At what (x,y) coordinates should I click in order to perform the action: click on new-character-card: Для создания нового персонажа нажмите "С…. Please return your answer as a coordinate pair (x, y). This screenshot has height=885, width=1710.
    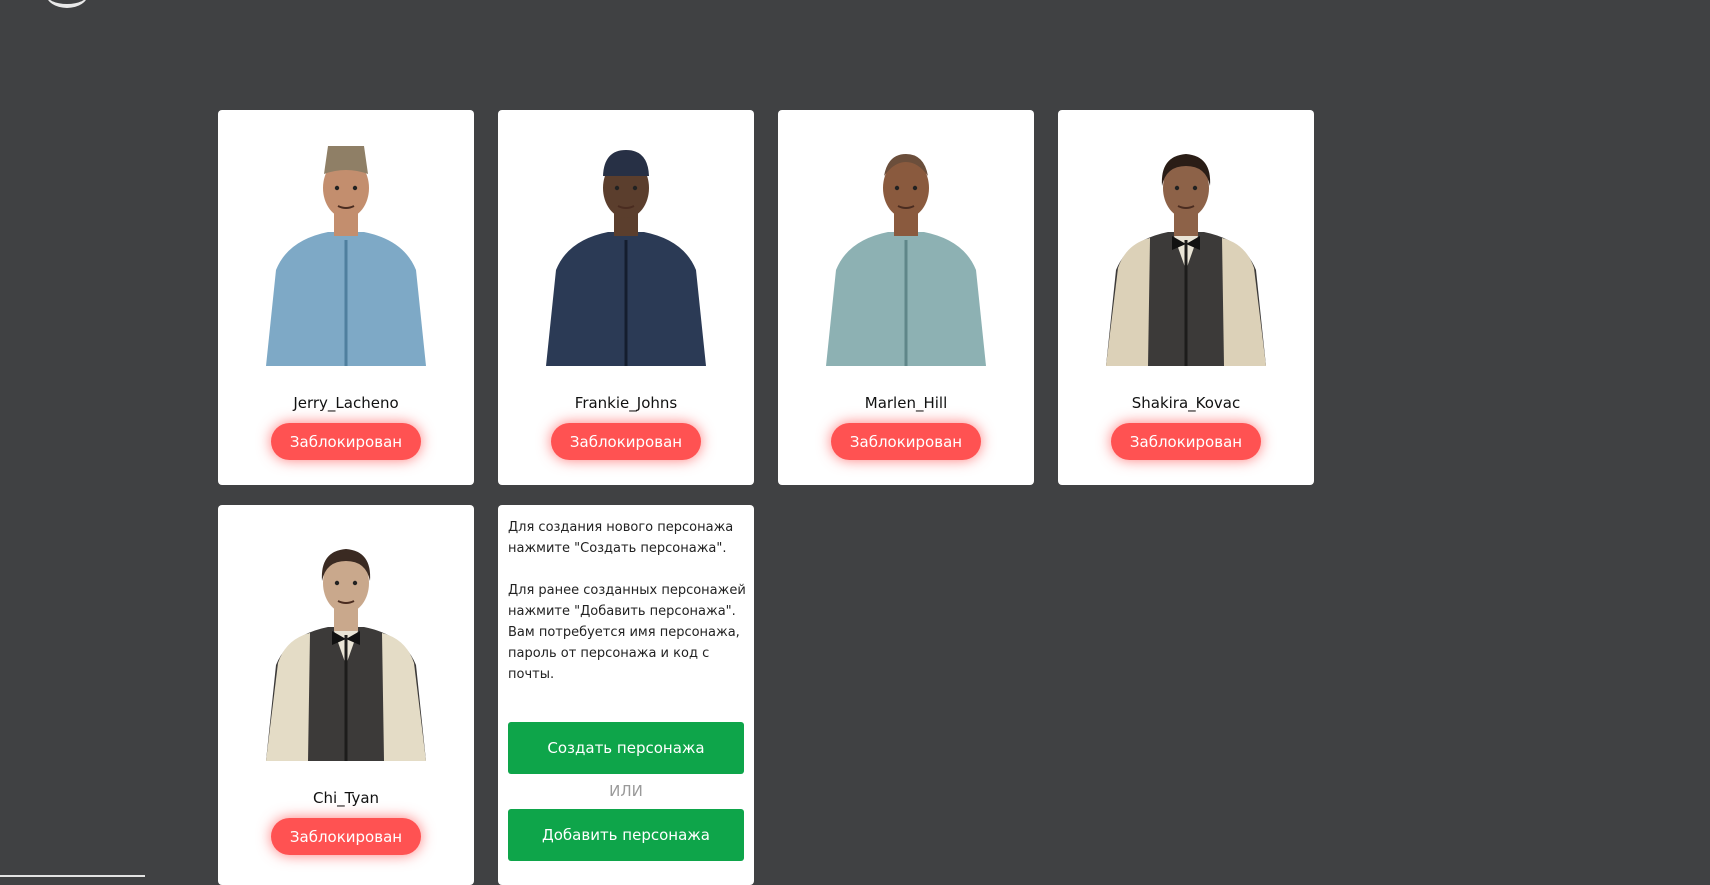
    Looking at the image, I should click on (626, 695).